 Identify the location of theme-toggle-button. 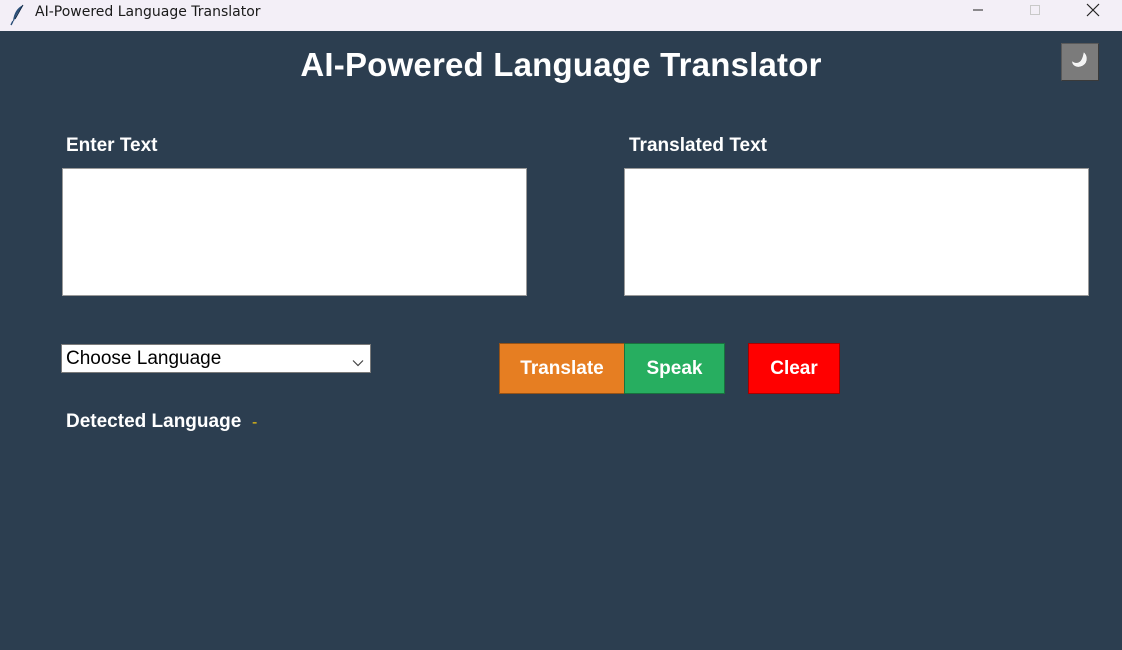
(1080, 62).